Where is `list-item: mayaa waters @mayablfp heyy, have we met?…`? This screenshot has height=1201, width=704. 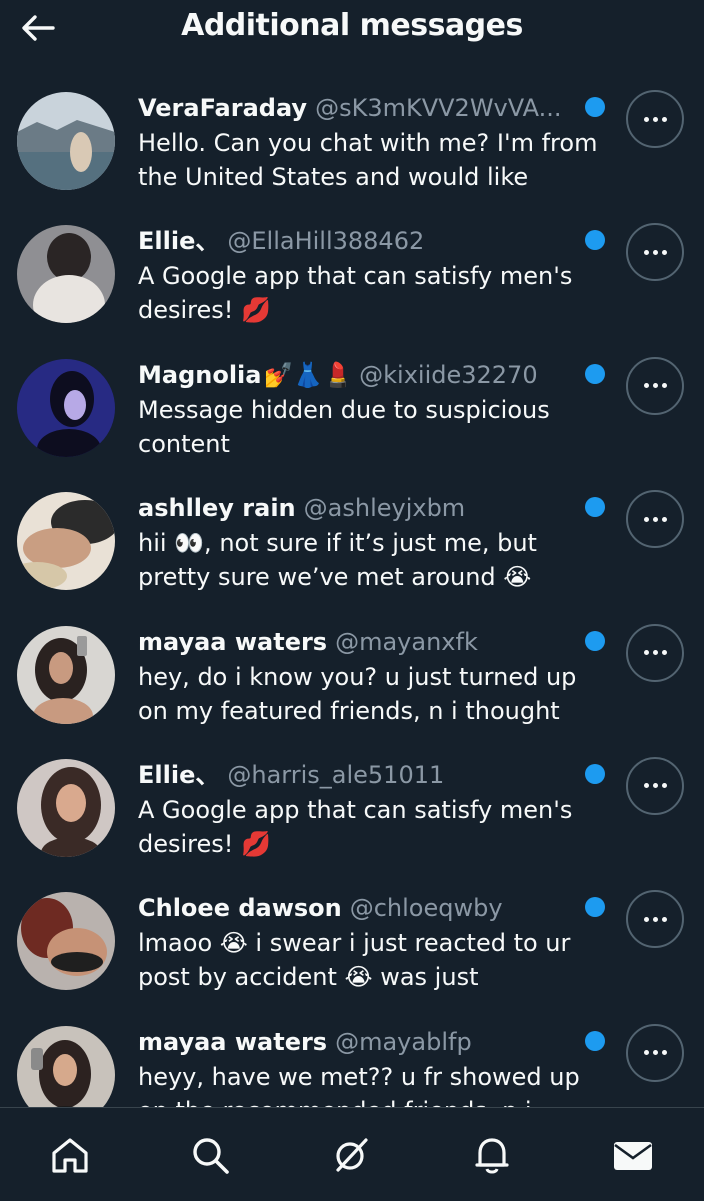
list-item: mayaa waters @mayablfp heyy, have we met?… is located at coordinates (352, 1061).